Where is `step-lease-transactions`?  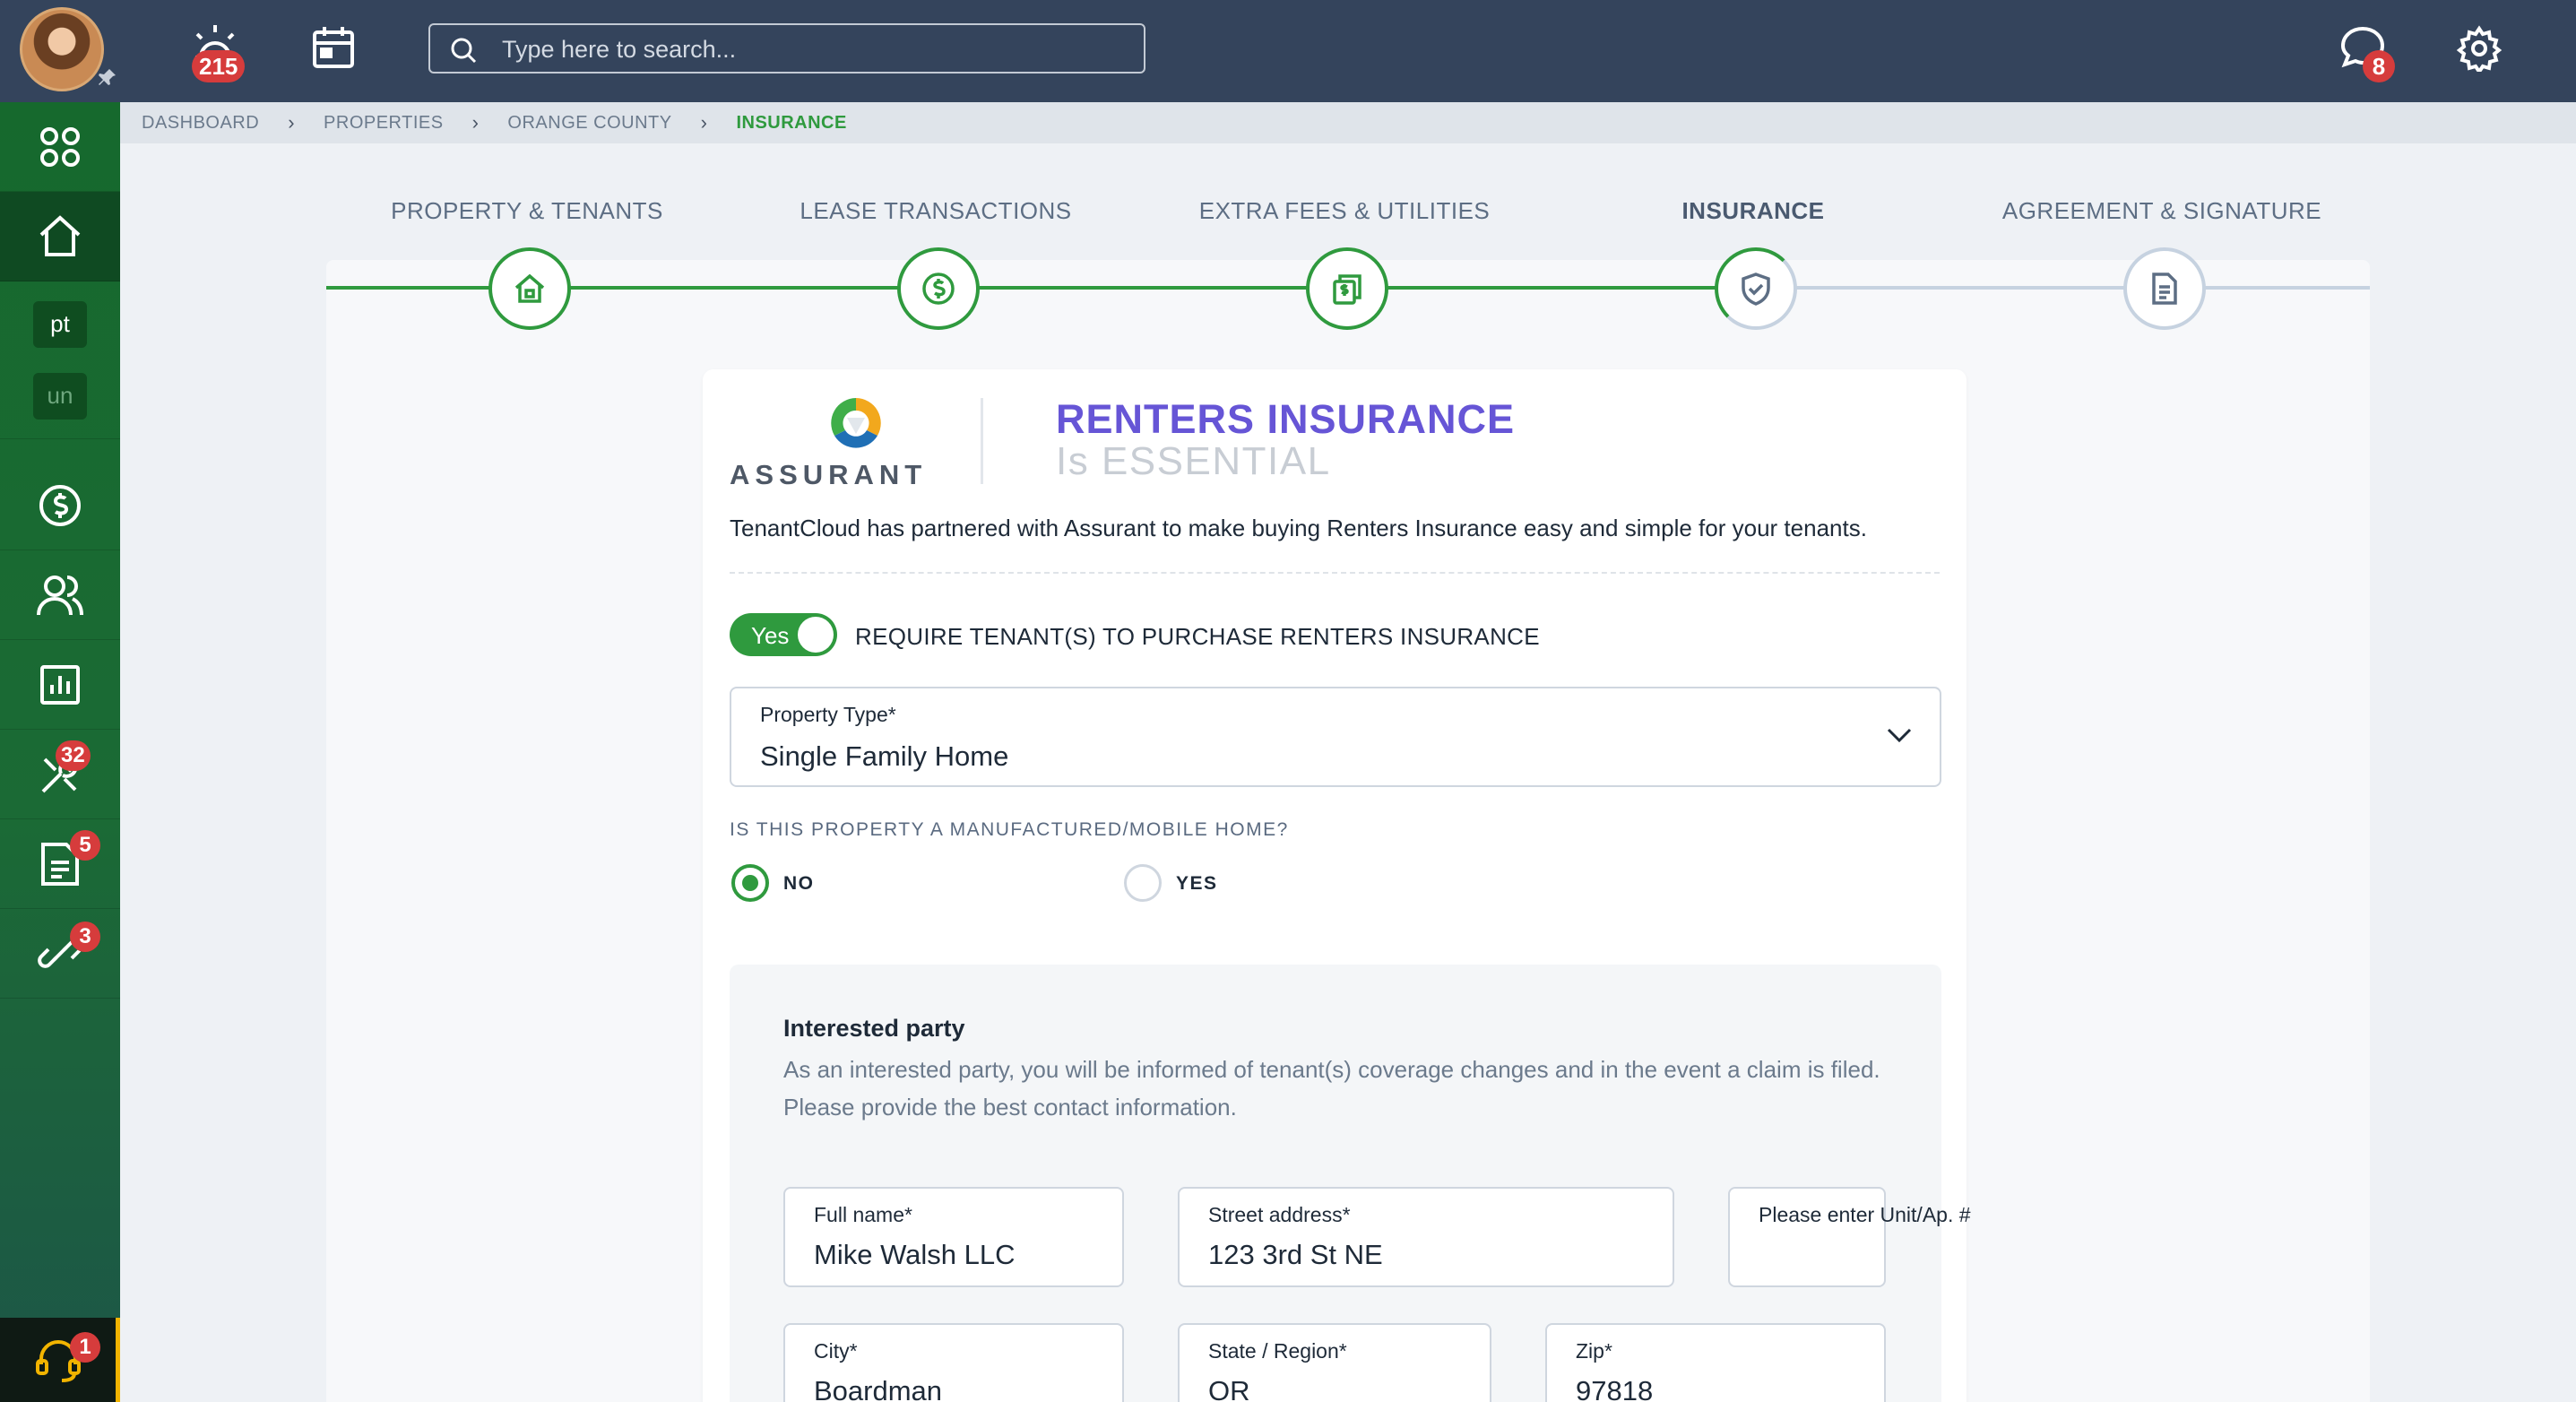 step-lease-transactions is located at coordinates (938, 289).